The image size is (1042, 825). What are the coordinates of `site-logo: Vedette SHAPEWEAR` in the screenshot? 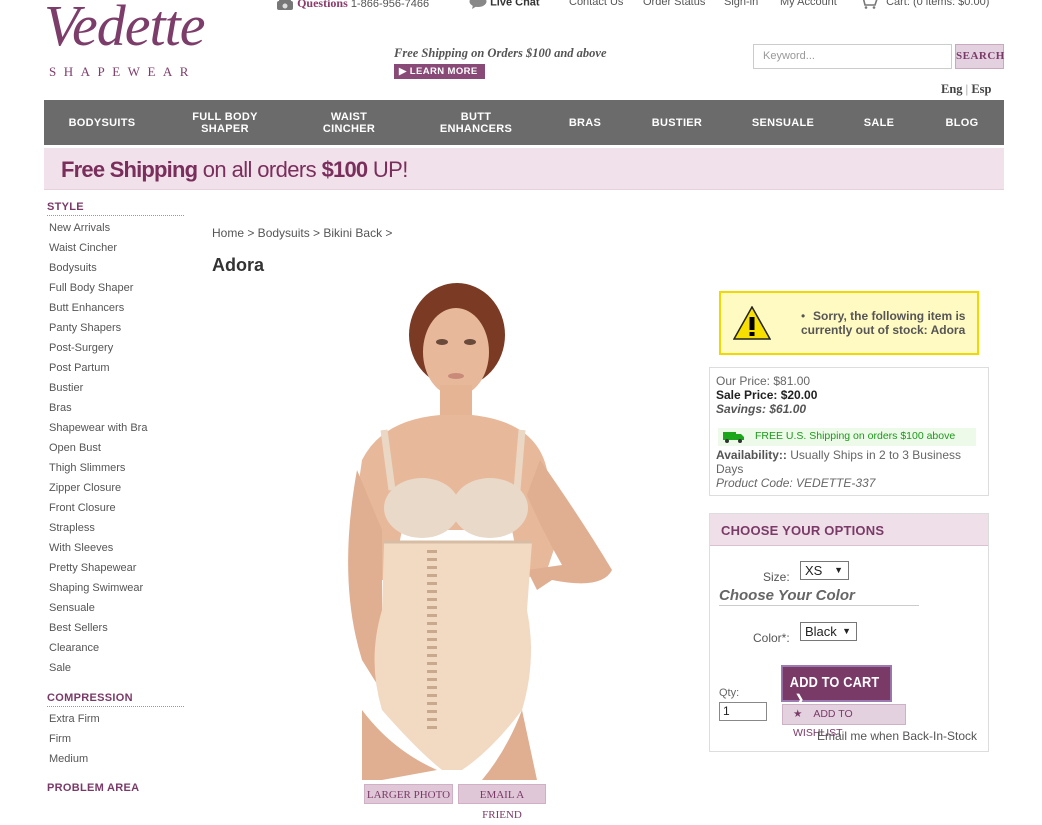 It's located at (139, 41).